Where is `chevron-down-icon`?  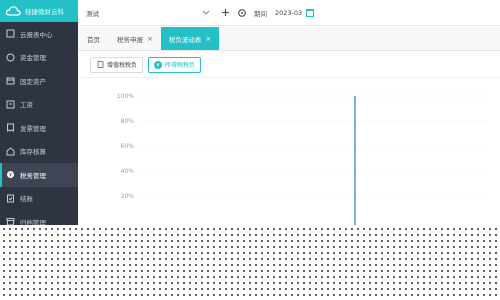 chevron-down-icon is located at coordinates (206, 13).